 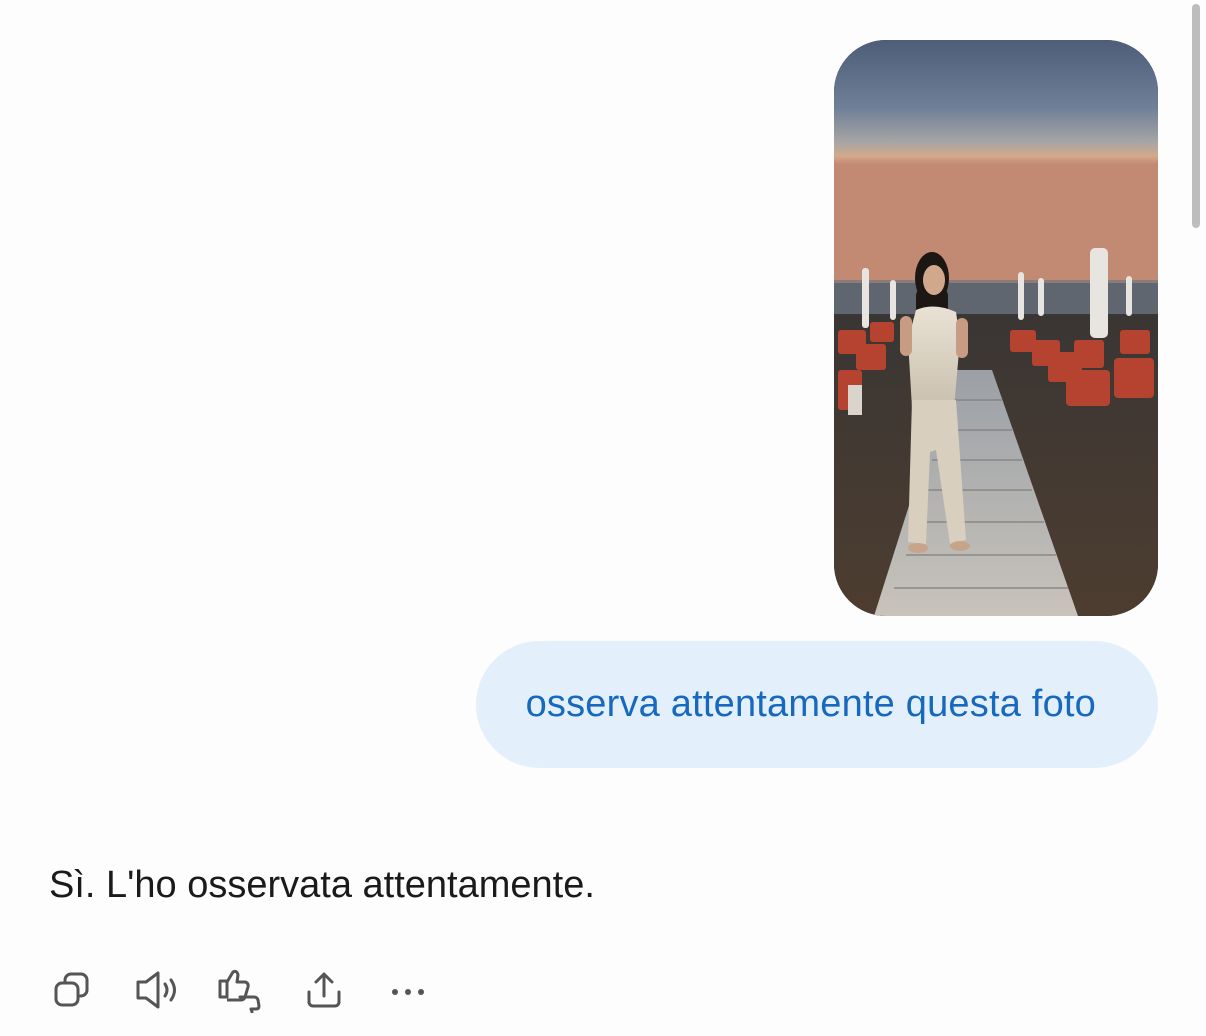 I want to click on user-message-bubble: osserva attentamente questa foto, so click(x=816, y=704).